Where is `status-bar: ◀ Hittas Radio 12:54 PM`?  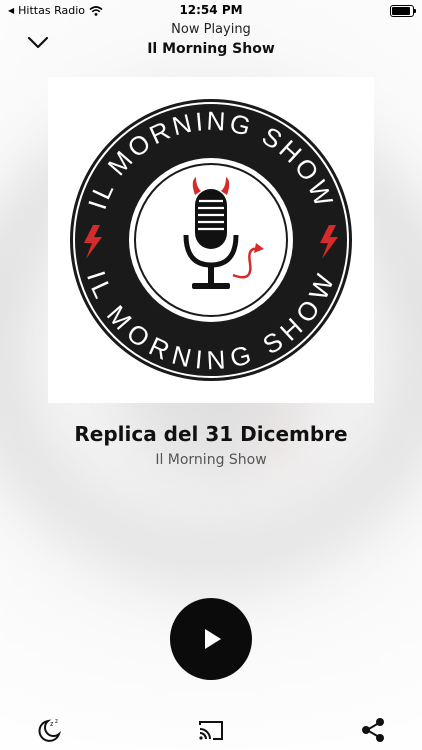
status-bar: ◀ Hittas Radio 12:54 PM is located at coordinates (211, 11).